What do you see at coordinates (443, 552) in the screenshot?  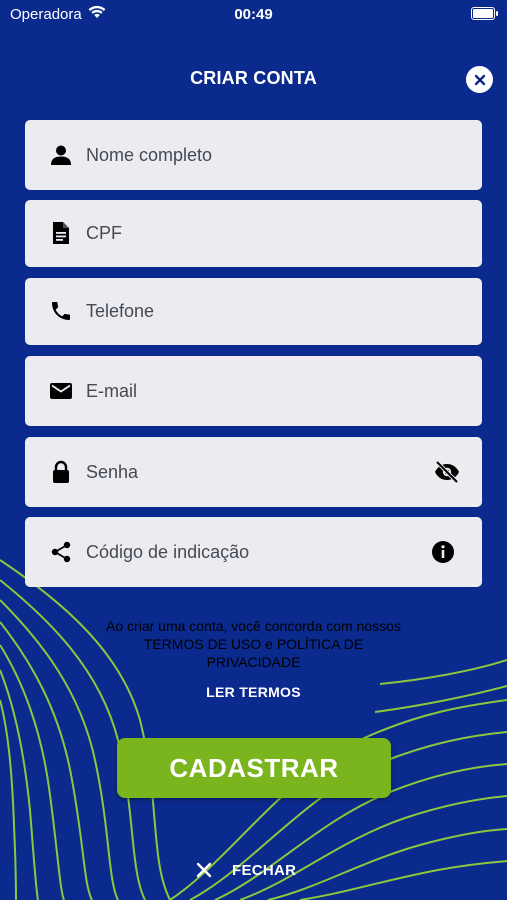 I see `info-icon` at bounding box center [443, 552].